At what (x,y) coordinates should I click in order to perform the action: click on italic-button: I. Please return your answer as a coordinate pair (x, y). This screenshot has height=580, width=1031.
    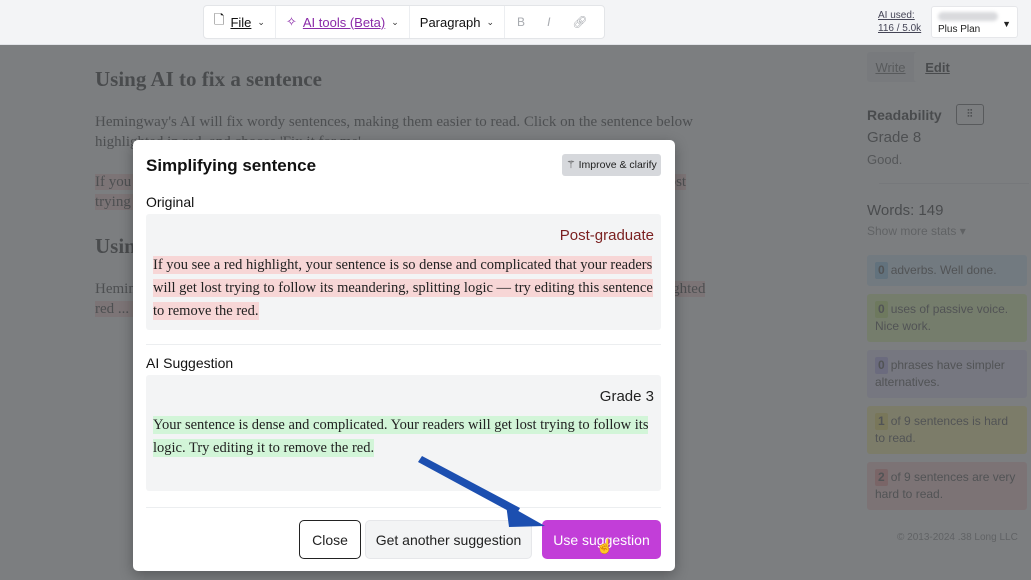
    Looking at the image, I should click on (548, 22).